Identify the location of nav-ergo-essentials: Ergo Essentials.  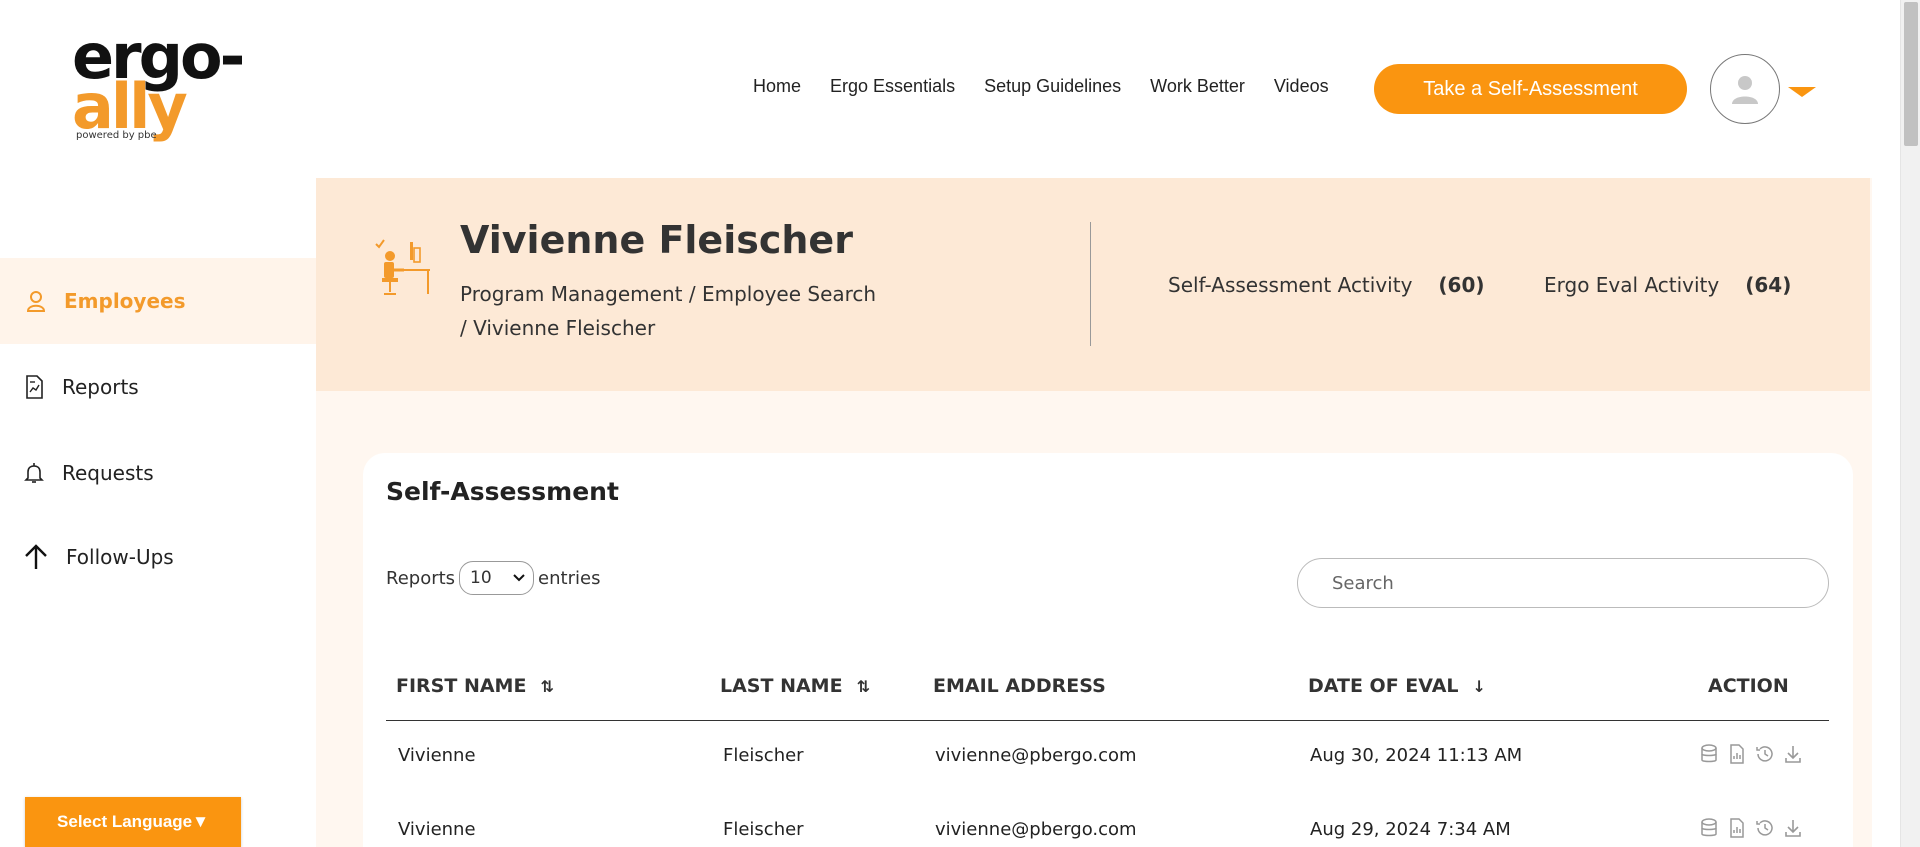
(892, 86).